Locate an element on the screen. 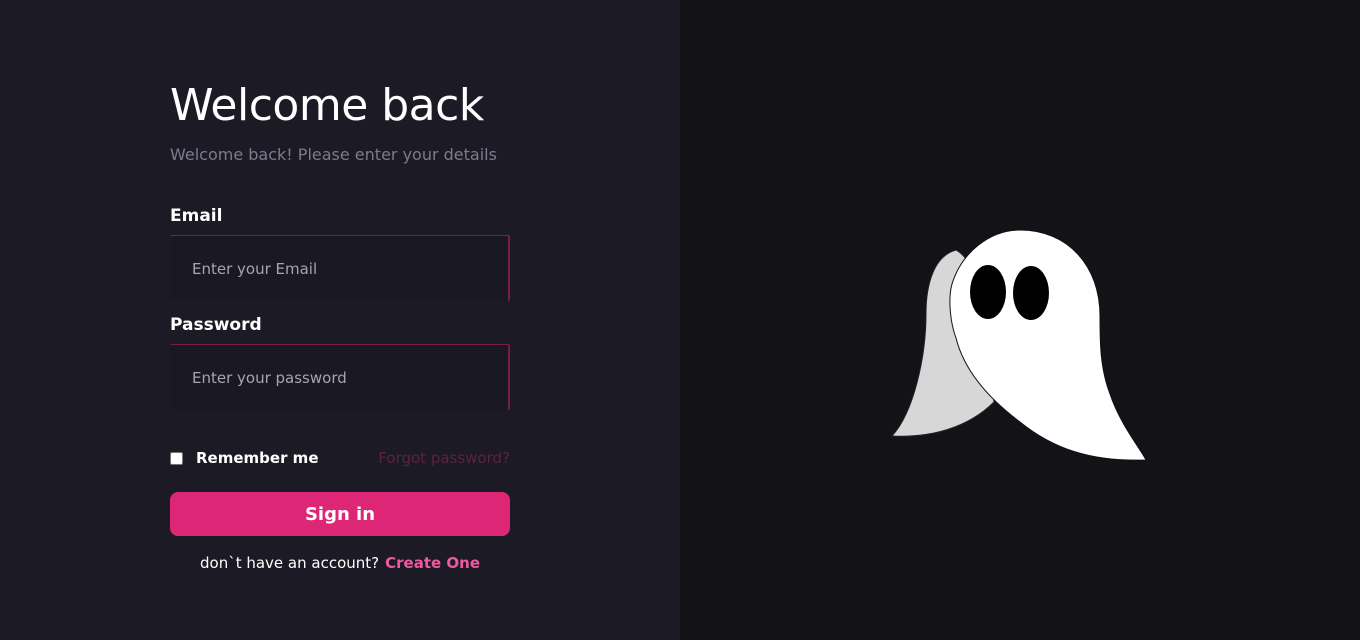 The width and height of the screenshot is (1360, 640). remember-me: Remember me is located at coordinates (244, 458).